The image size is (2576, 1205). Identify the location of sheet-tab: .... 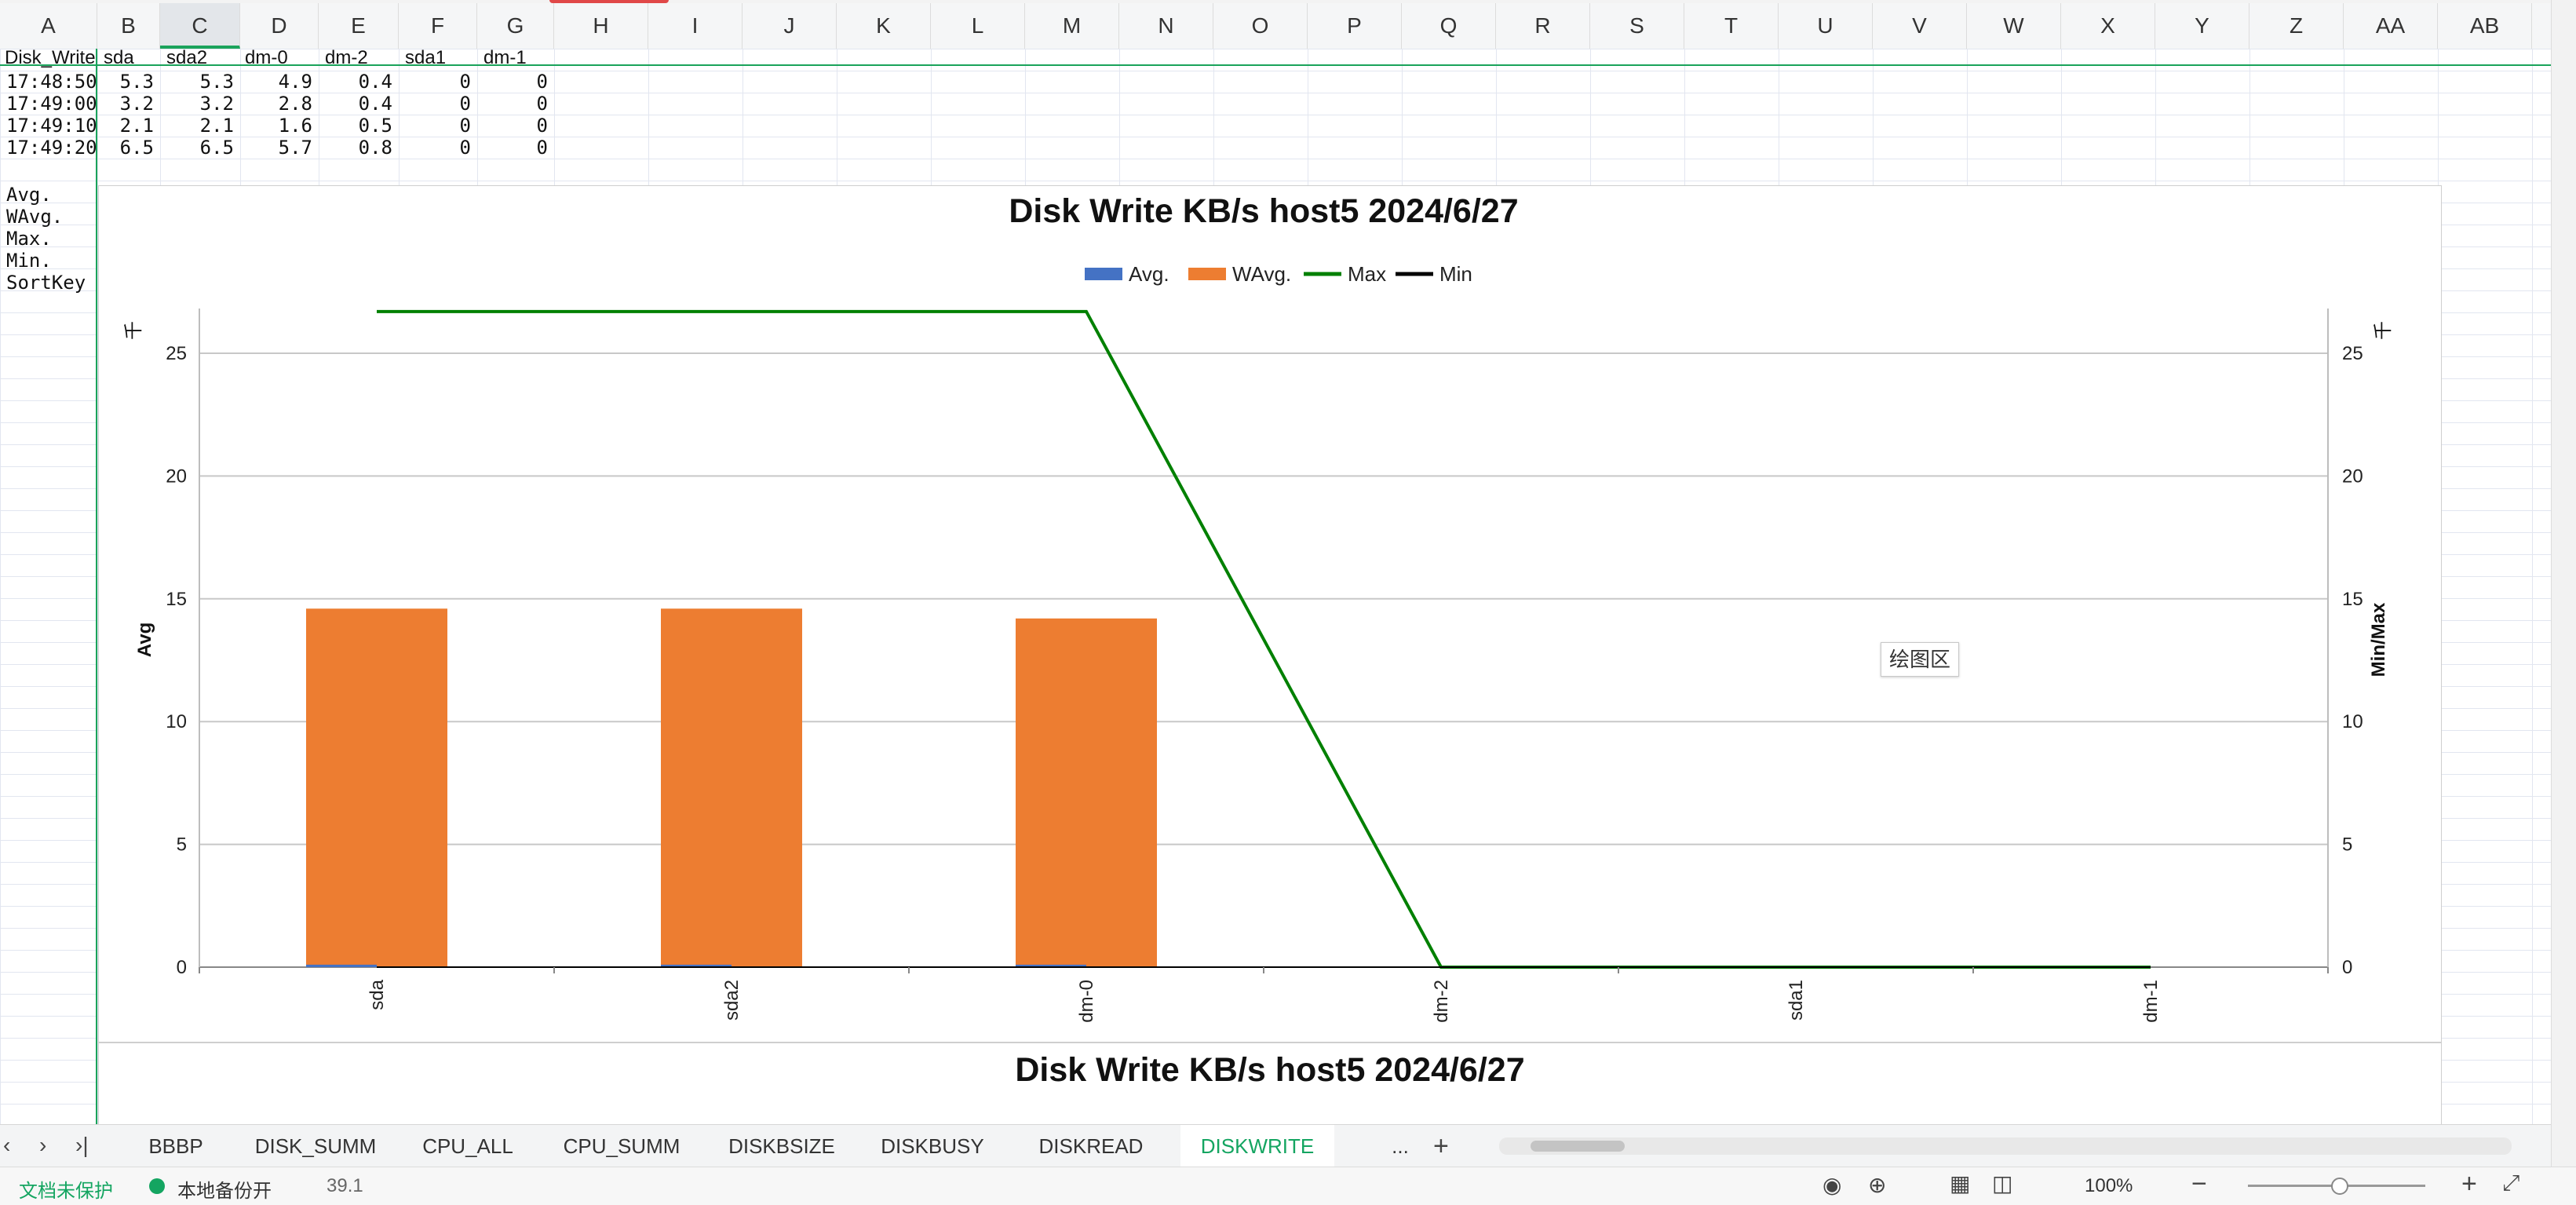
(1400, 1146).